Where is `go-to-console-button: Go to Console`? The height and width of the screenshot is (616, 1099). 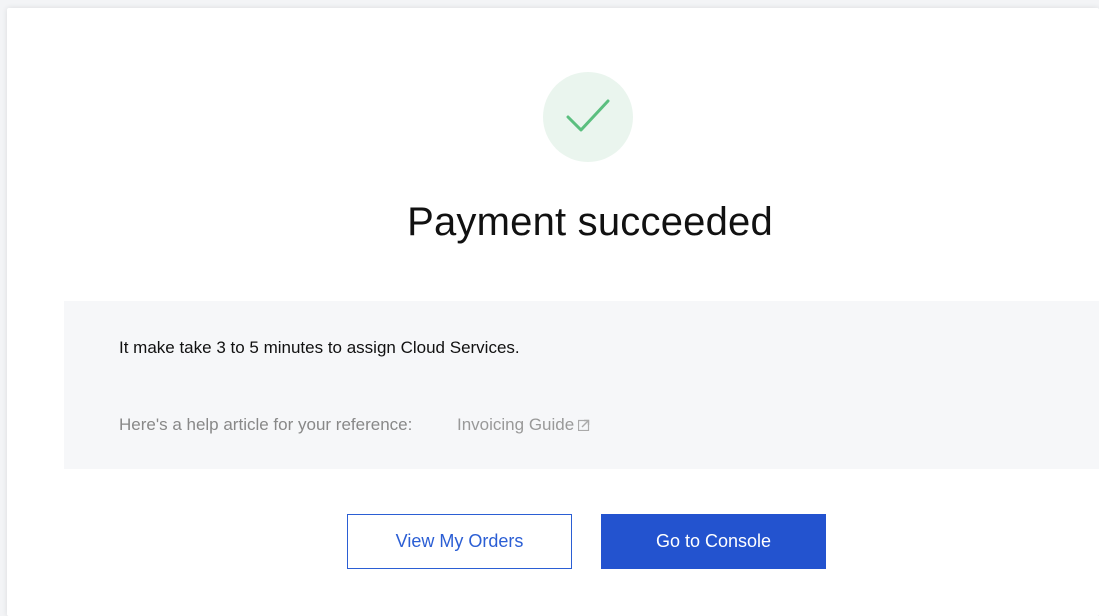
go-to-console-button: Go to Console is located at coordinates (713, 541).